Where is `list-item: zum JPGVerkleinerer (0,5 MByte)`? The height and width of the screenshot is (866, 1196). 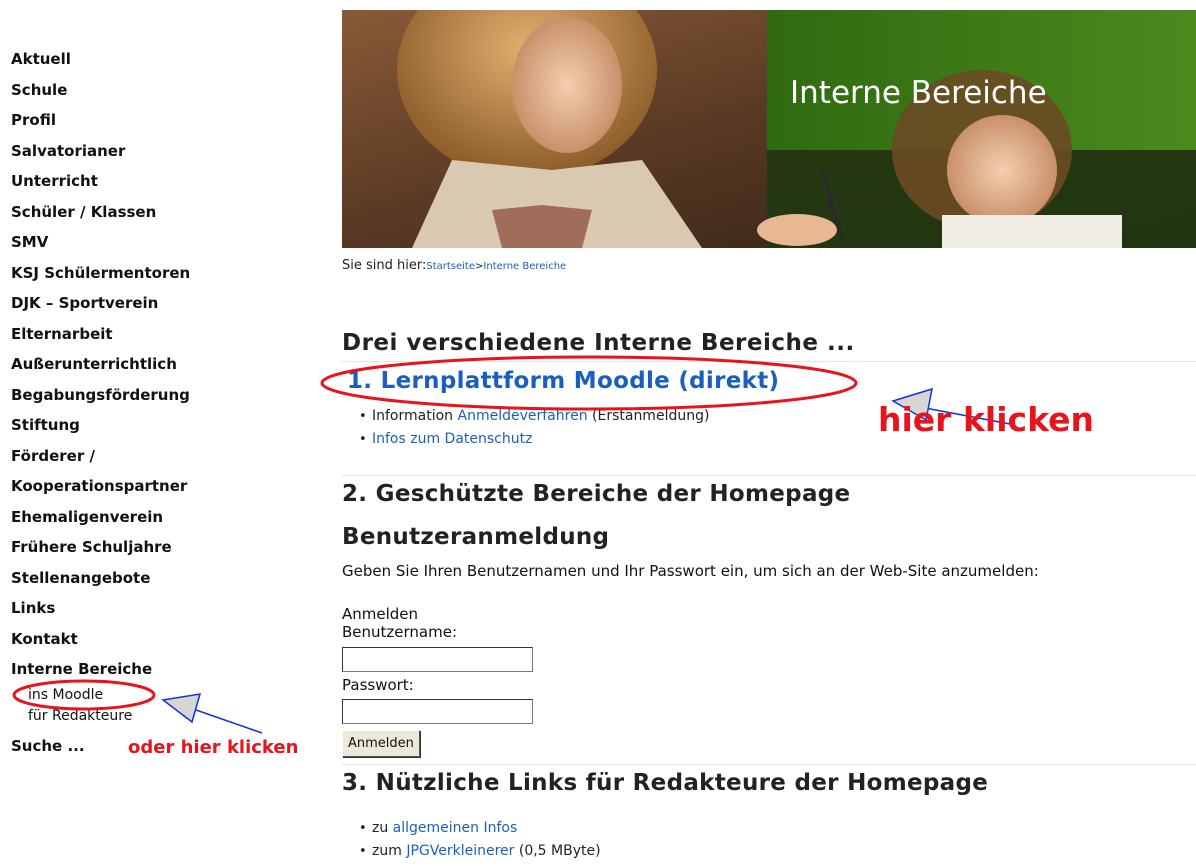
list-item: zum JPGVerkleinerer (0,5 MByte) is located at coordinates (471, 851).